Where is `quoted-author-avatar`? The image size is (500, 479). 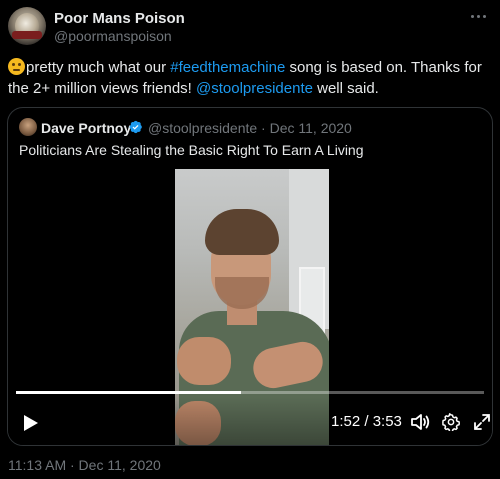 quoted-author-avatar is located at coordinates (28, 127).